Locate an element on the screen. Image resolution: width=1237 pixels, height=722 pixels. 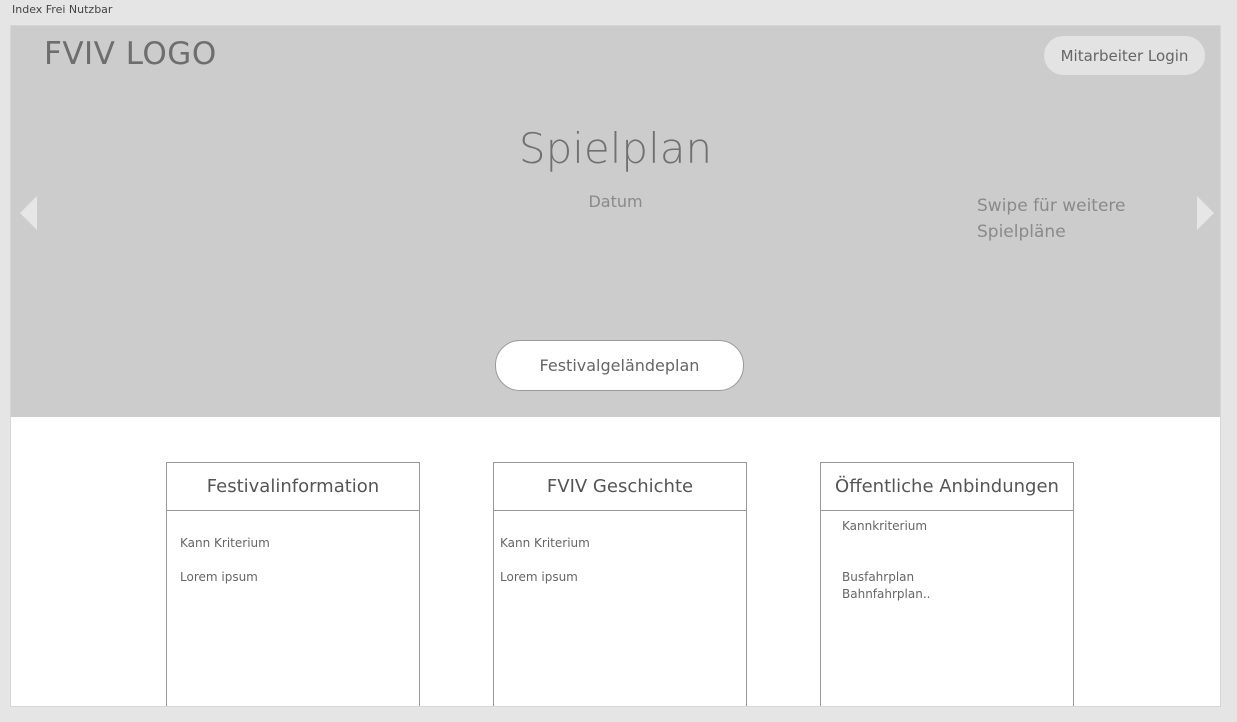
swipe-hint-line-1: Swipe für weitere is located at coordinates (1051, 206).